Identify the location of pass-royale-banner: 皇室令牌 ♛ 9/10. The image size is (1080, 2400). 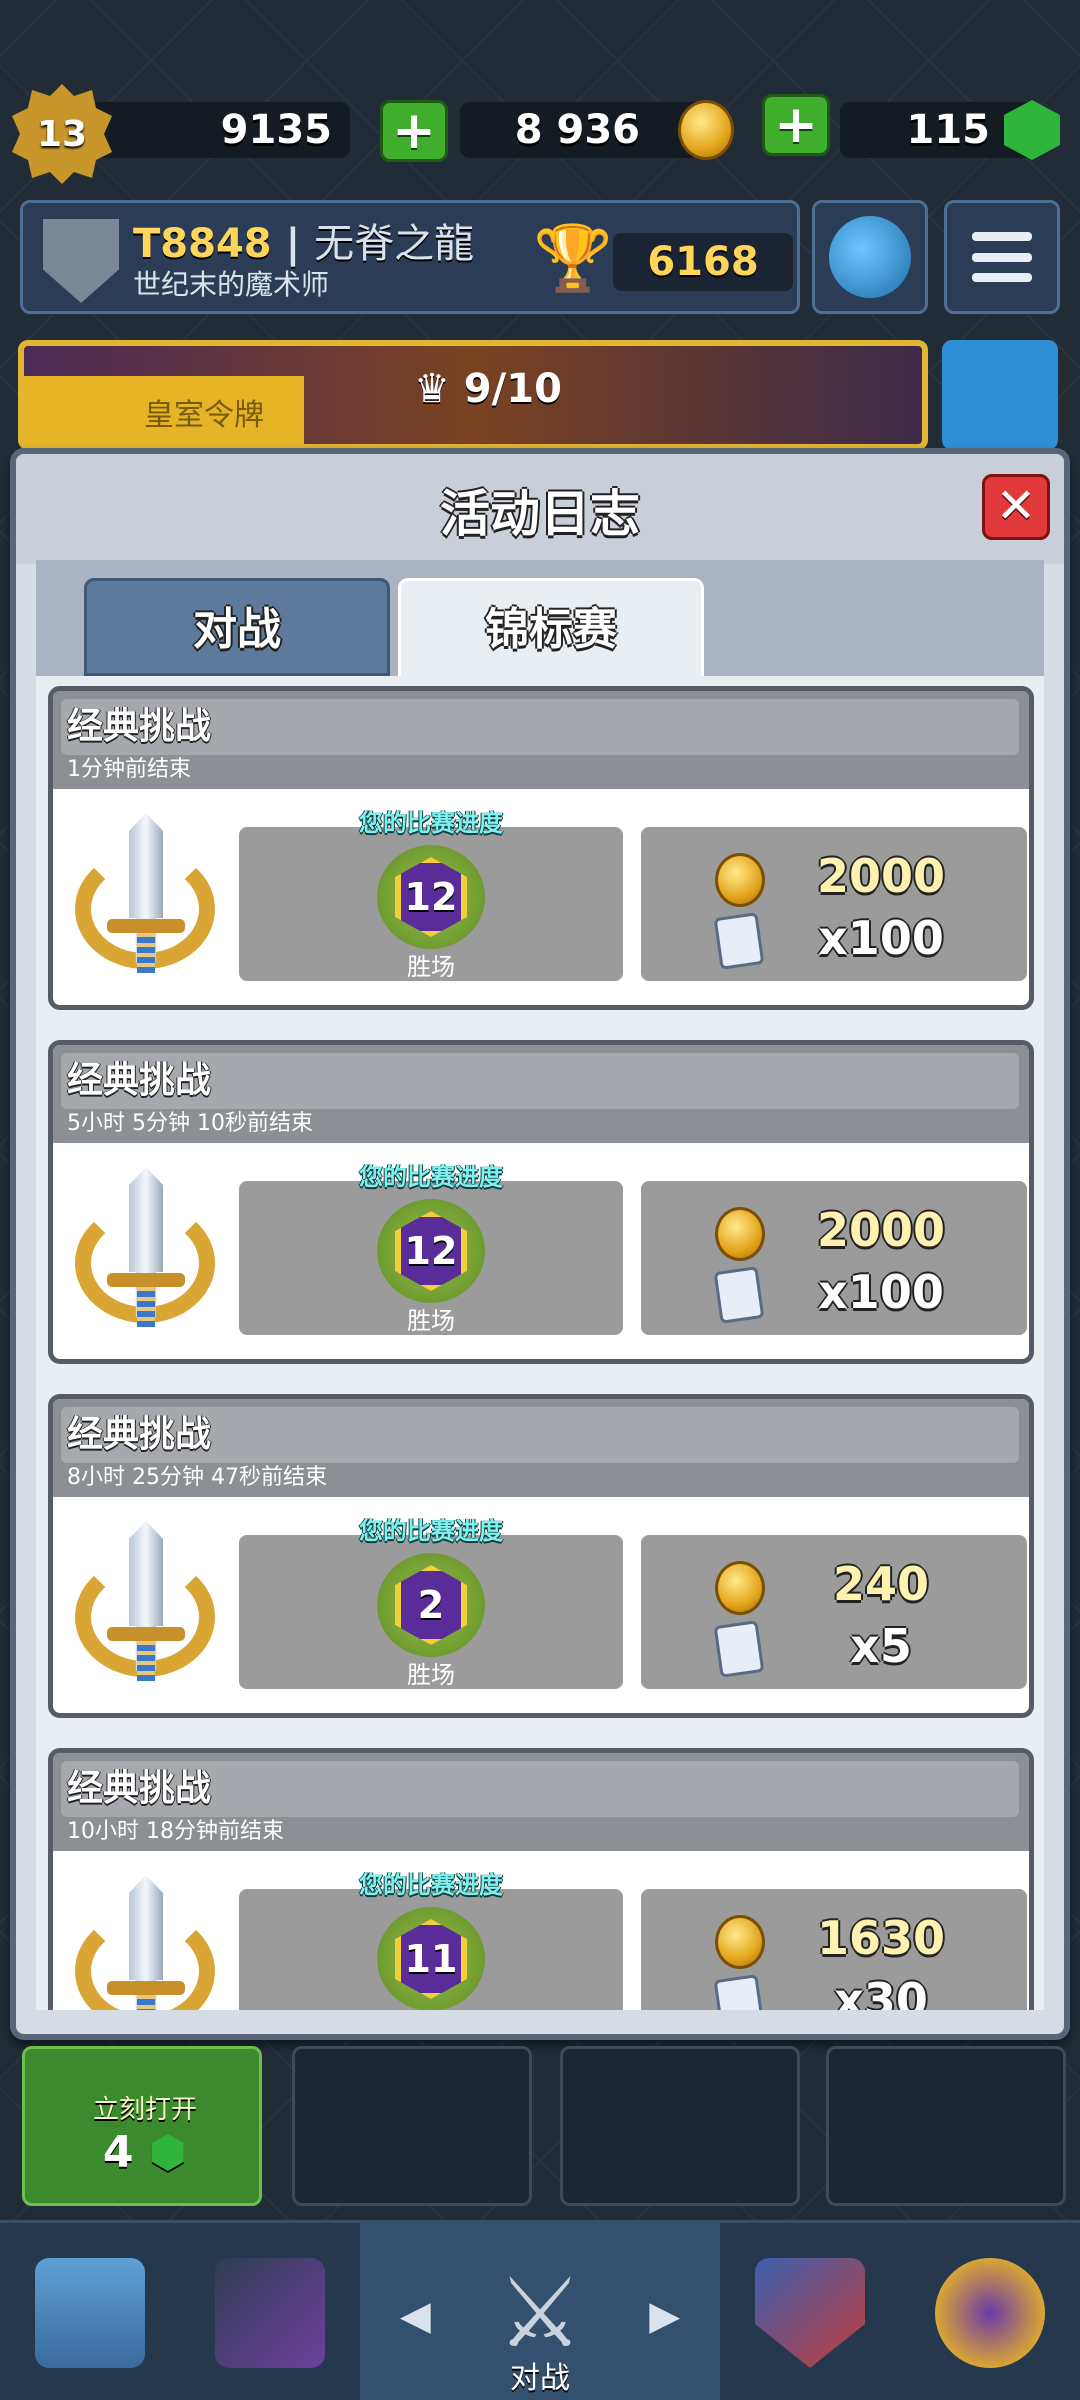
(473, 395).